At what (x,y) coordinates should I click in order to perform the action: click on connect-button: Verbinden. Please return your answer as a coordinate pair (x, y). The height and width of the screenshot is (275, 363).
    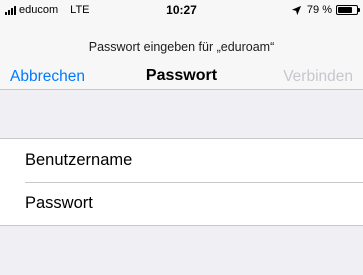
    Looking at the image, I should click on (318, 77).